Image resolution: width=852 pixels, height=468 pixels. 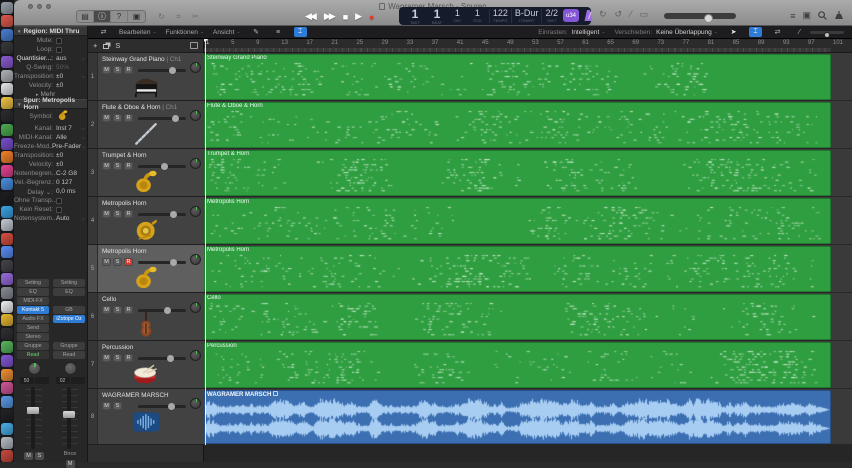 I want to click on toolbar-icon: ▣, so click(x=806, y=15).